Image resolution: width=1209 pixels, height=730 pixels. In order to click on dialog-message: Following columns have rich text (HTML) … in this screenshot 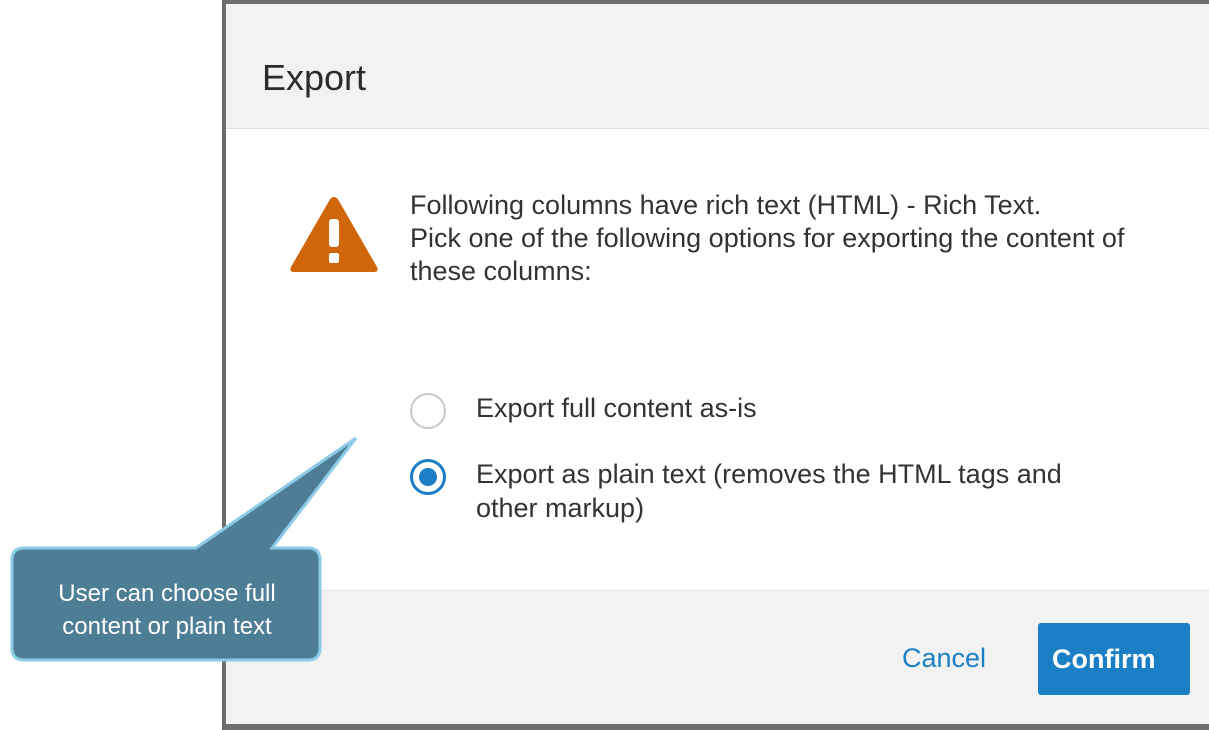, I will do `click(780, 238)`.